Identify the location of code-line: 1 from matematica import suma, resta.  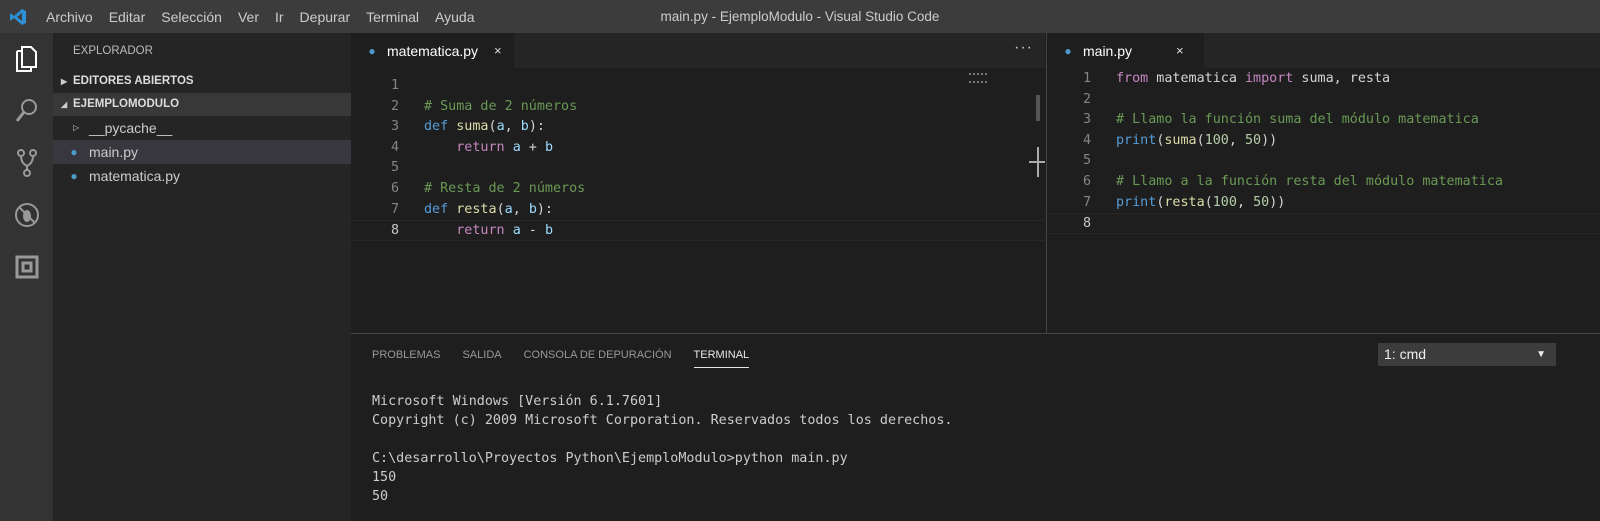
(1321, 79).